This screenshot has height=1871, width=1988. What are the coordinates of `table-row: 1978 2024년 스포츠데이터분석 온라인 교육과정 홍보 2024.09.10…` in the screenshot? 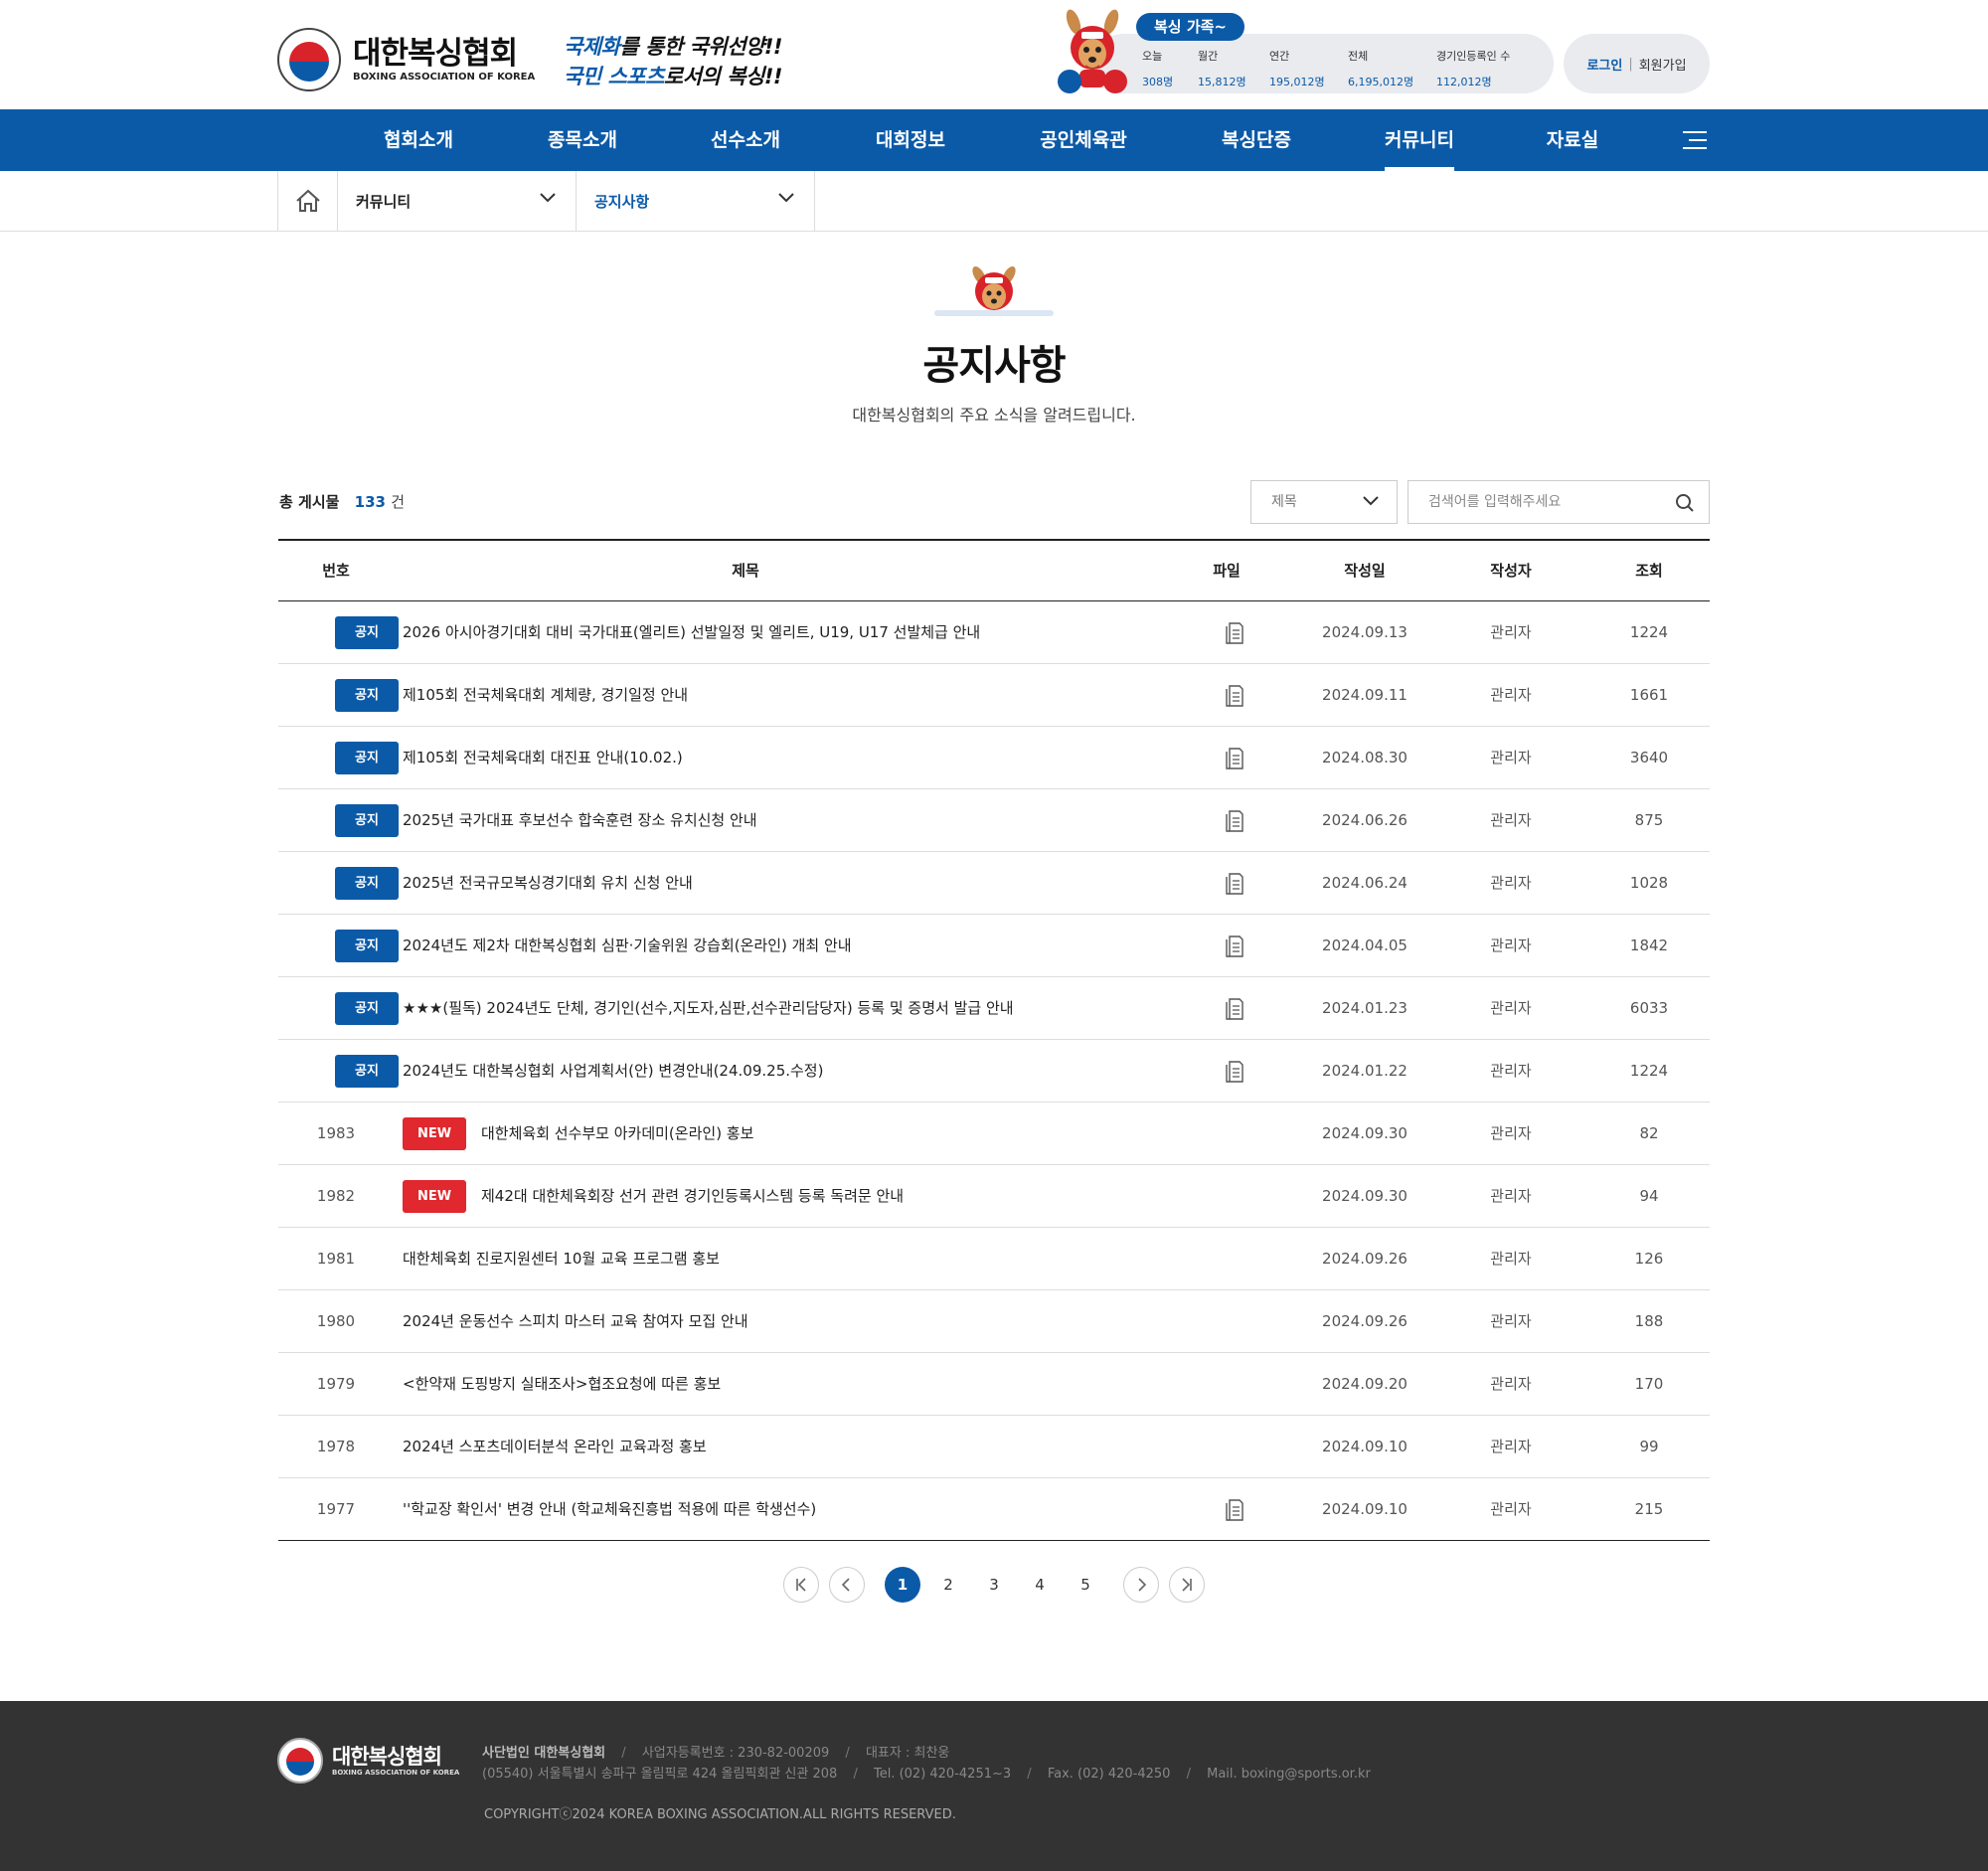 It's located at (994, 1447).